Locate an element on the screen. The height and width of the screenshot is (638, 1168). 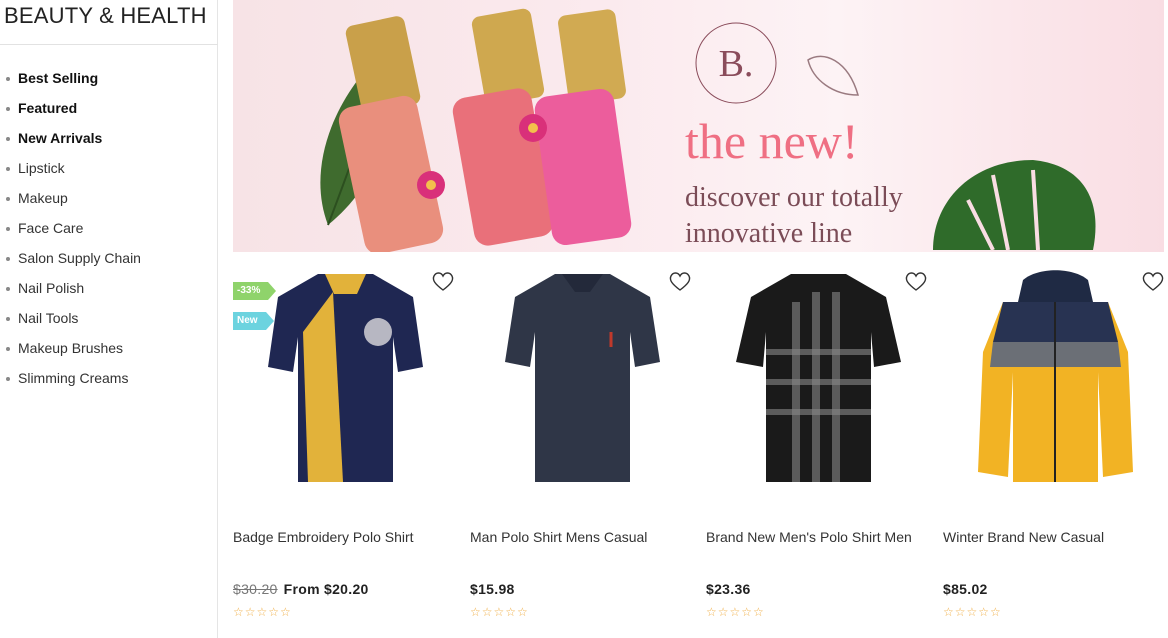
banner-headline: the new! is located at coordinates (772, 141).